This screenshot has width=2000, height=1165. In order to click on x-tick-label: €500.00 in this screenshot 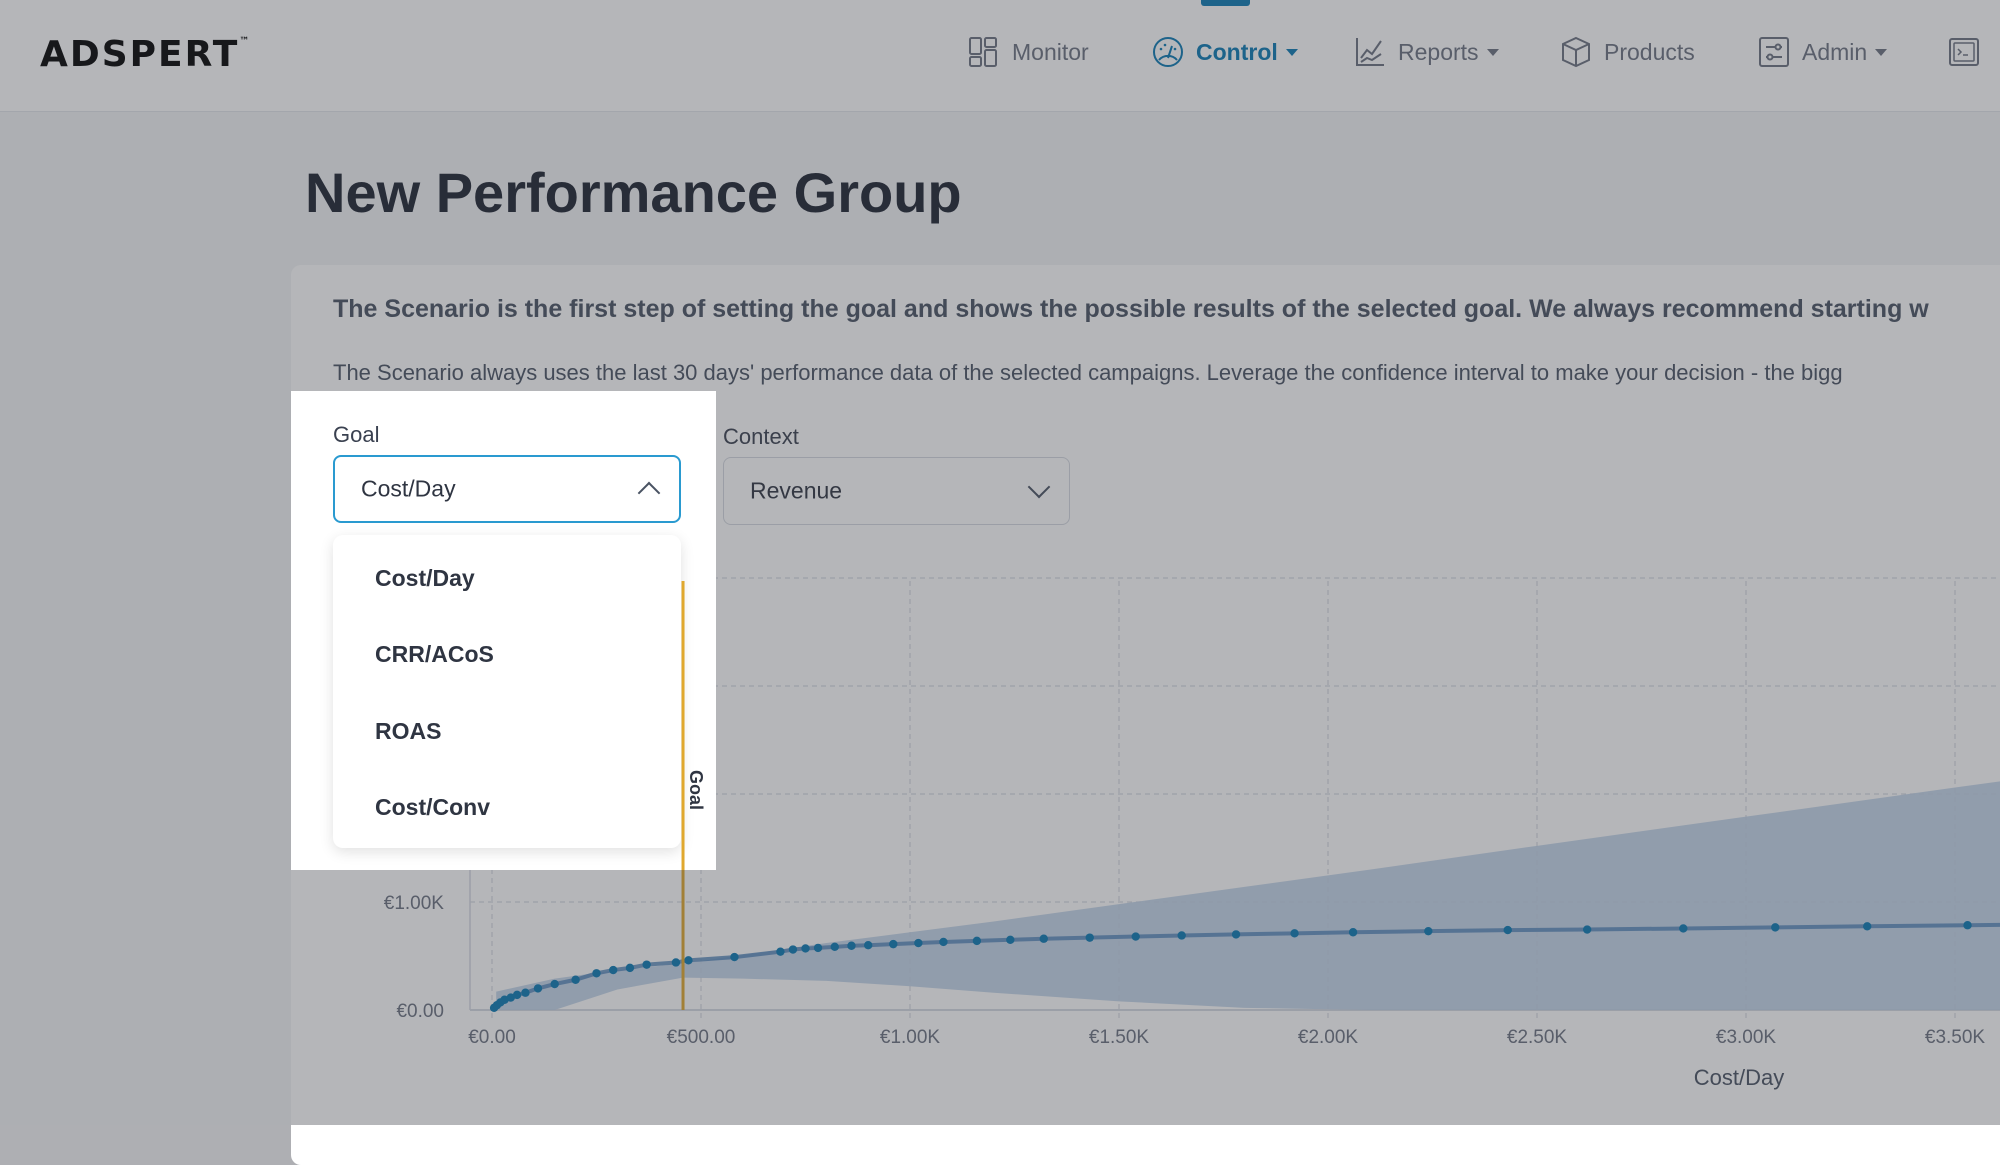, I will do `click(701, 1037)`.